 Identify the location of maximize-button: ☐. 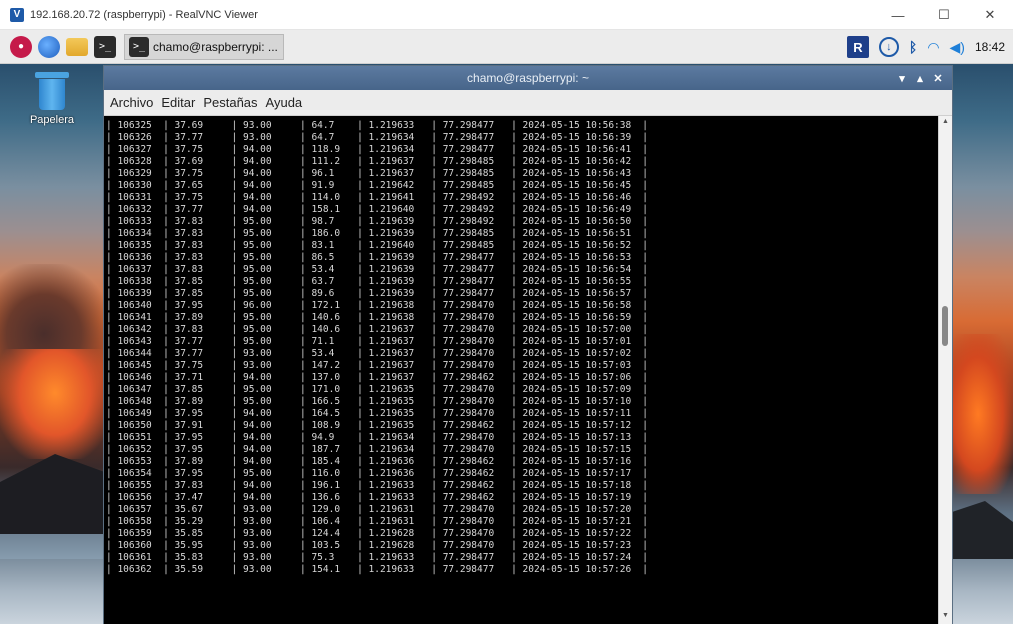
(944, 15).